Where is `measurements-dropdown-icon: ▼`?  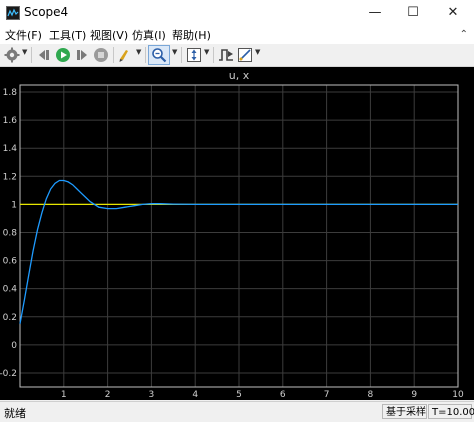
measurements-dropdown-icon: ▼ is located at coordinates (257, 52).